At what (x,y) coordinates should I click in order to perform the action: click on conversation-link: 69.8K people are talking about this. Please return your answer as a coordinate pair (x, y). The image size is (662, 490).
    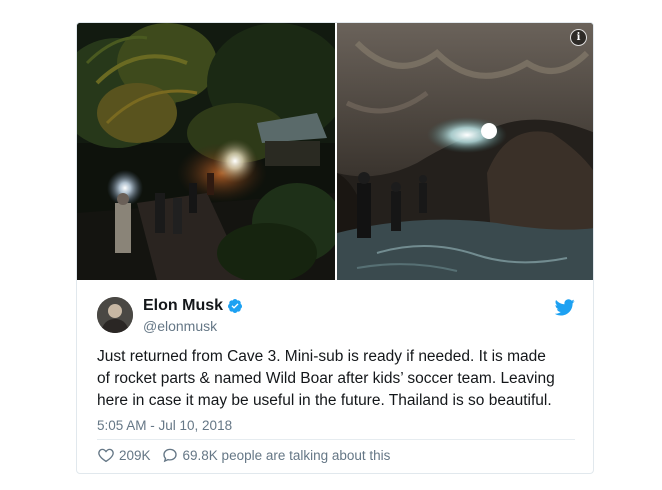
    Looking at the image, I should click on (276, 455).